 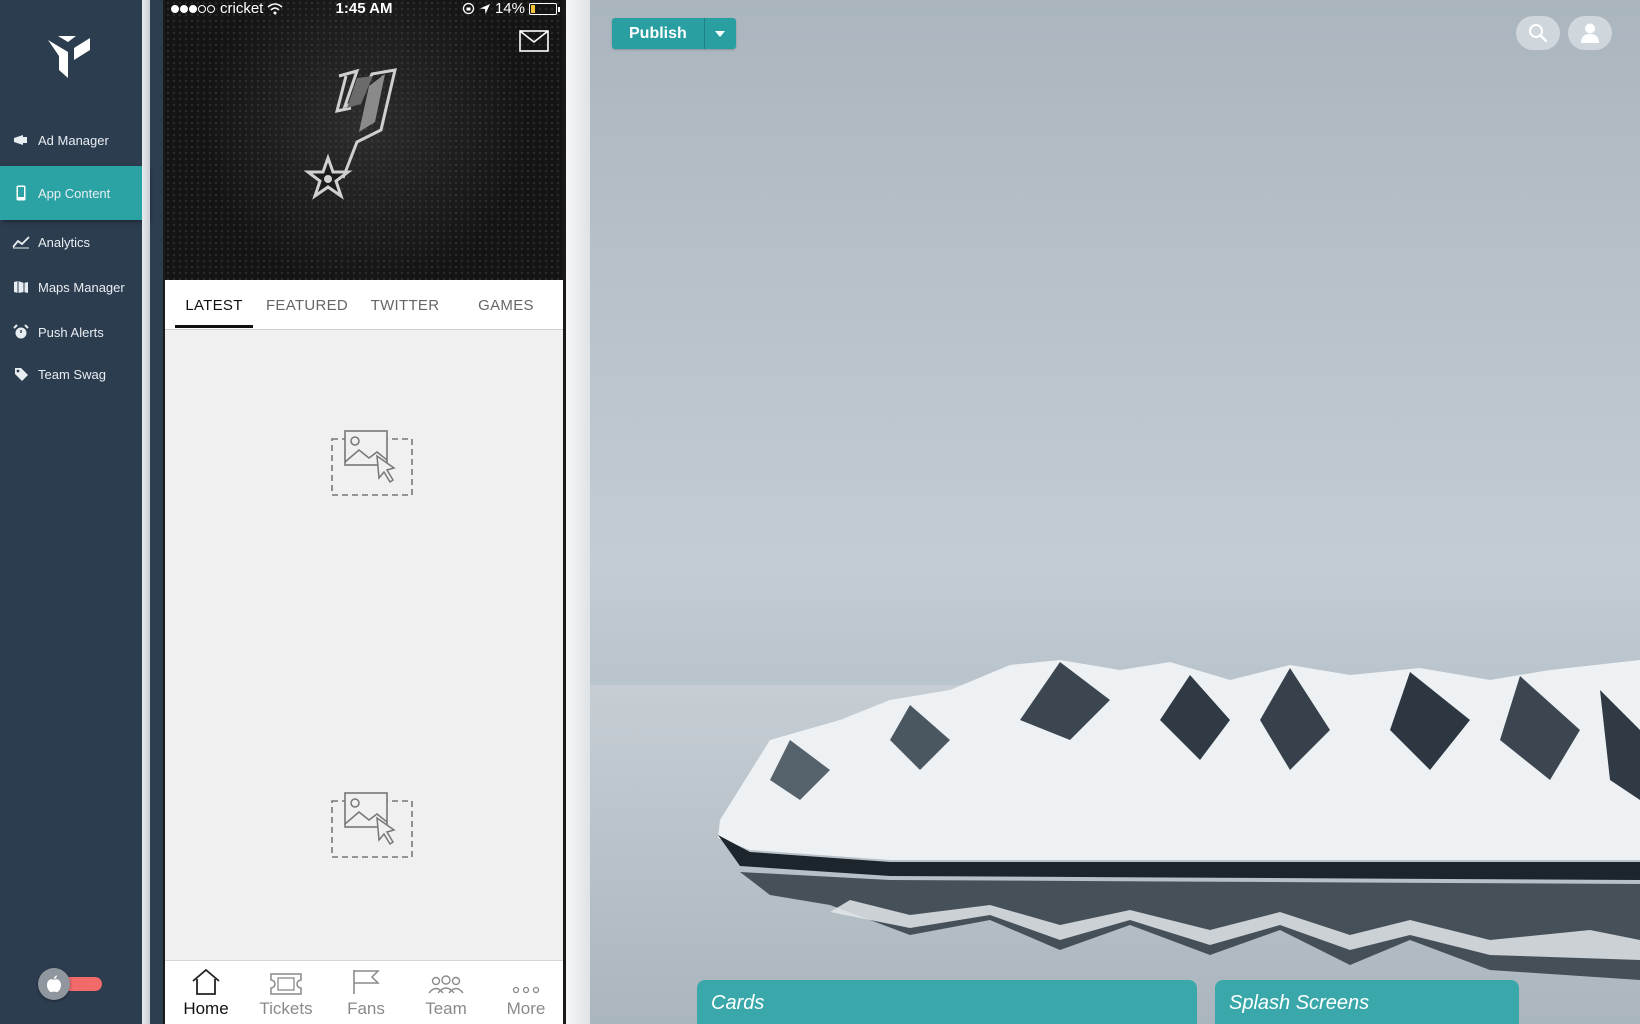 I want to click on publish-button: Publish, so click(x=658, y=33).